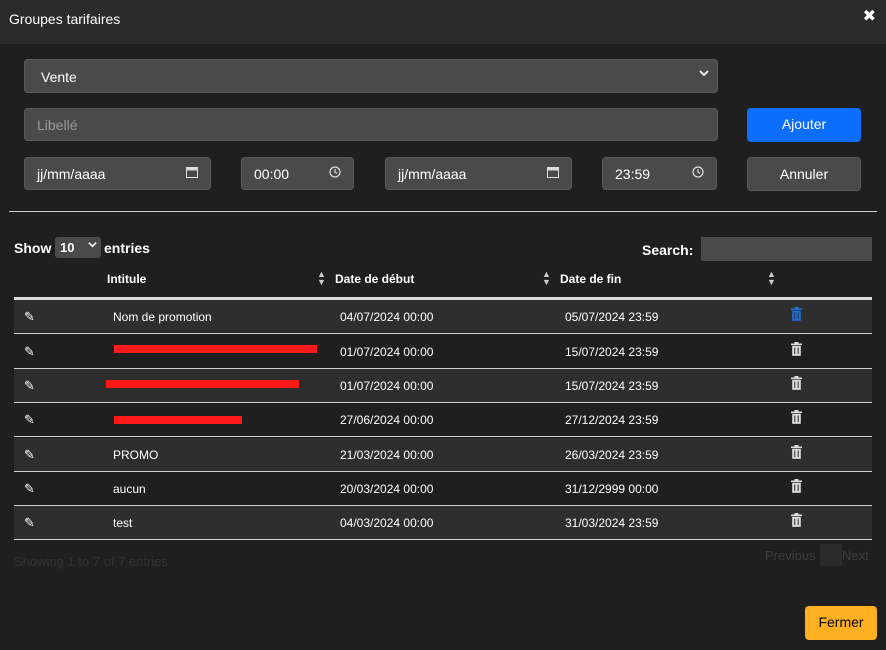 The width and height of the screenshot is (886, 650). Describe the element at coordinates (387, 455) in the screenshot. I see `cell-date-debut: 21/03/2024 00:00` at that location.